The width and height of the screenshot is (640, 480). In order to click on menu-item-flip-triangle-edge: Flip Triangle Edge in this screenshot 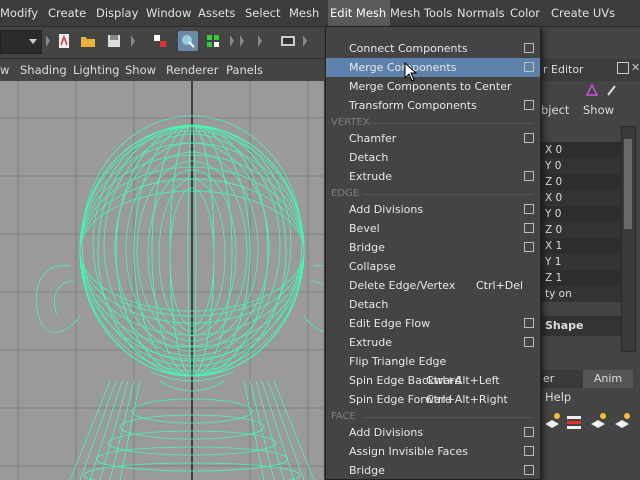, I will do `click(433, 361)`.